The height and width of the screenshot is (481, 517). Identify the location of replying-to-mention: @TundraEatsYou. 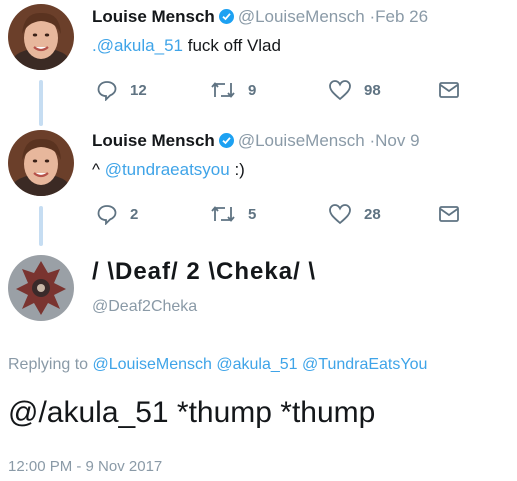
(364, 364).